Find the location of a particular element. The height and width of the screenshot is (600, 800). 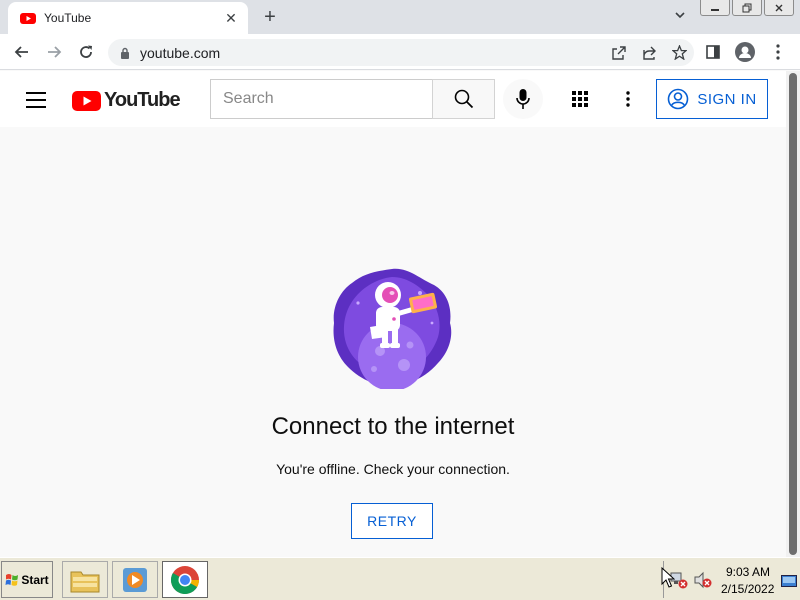

side-panel-icon is located at coordinates (713, 52).